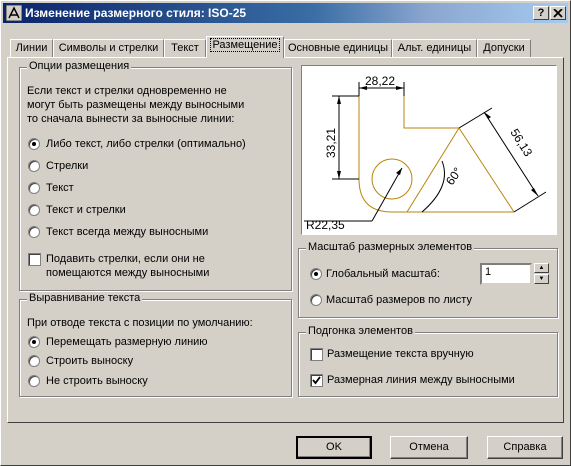 The width and height of the screenshot is (571, 466). Describe the element at coordinates (541, 268) in the screenshot. I see `spin-up-button: ▲` at that location.